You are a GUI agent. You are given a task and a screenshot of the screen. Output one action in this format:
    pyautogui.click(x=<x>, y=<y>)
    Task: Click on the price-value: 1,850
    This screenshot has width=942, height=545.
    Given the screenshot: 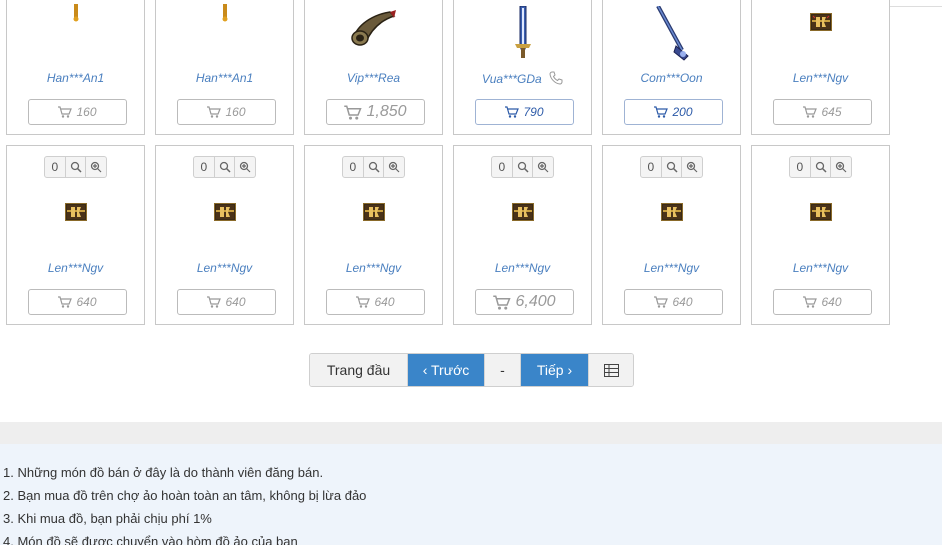 What is the action you would take?
    pyautogui.click(x=386, y=111)
    